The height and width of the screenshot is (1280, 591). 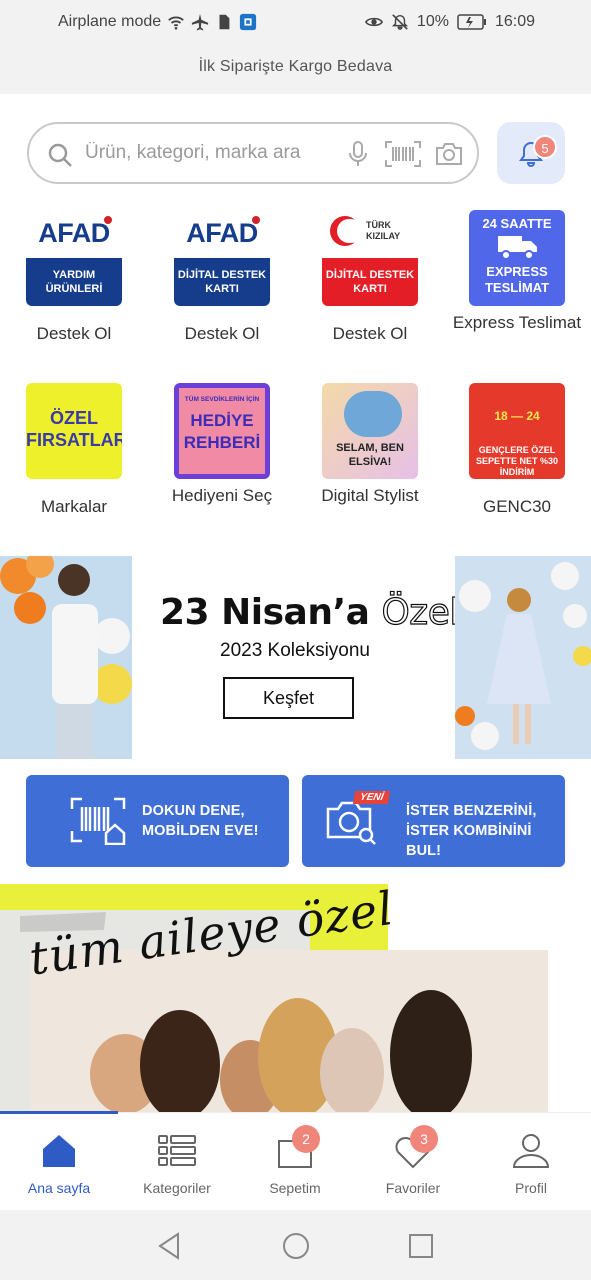 I want to click on feature-line-2: MOBİLDEN EVE!, so click(x=200, y=831).